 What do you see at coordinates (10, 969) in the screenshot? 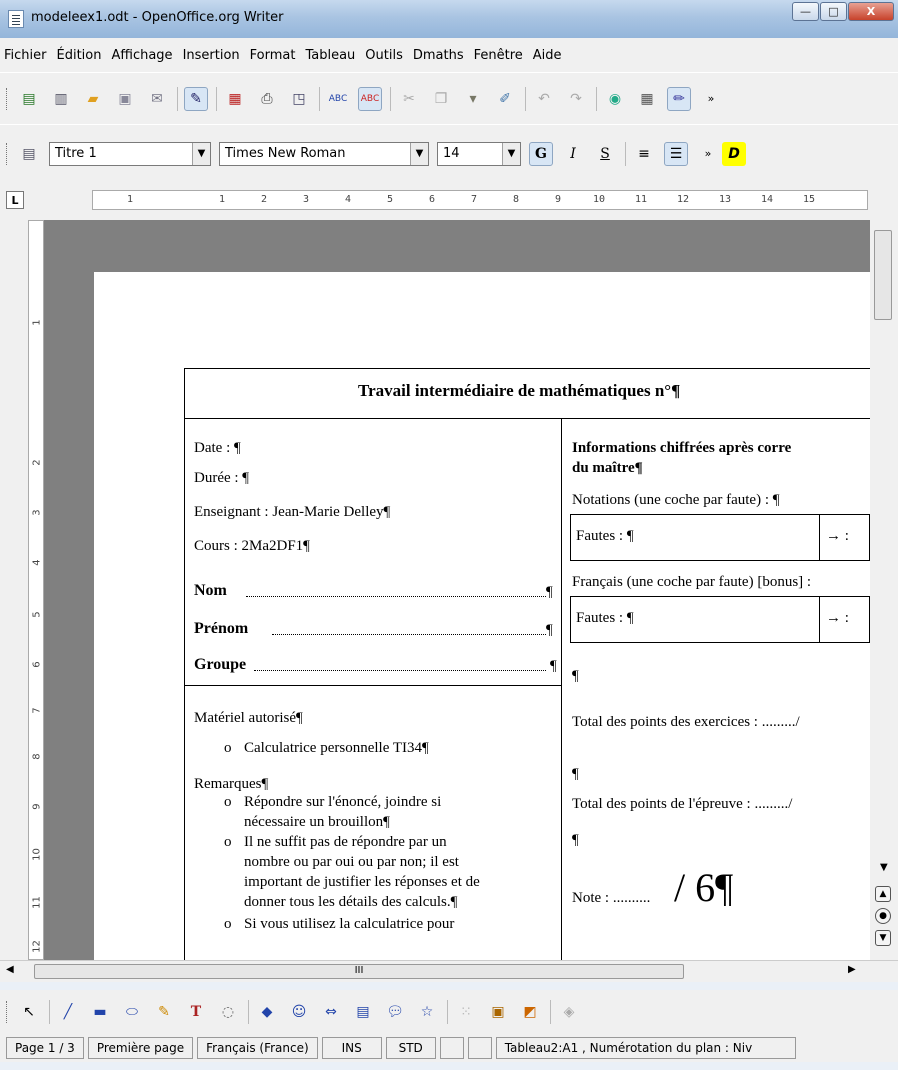
I see `scroll-left-icon: ◀` at bounding box center [10, 969].